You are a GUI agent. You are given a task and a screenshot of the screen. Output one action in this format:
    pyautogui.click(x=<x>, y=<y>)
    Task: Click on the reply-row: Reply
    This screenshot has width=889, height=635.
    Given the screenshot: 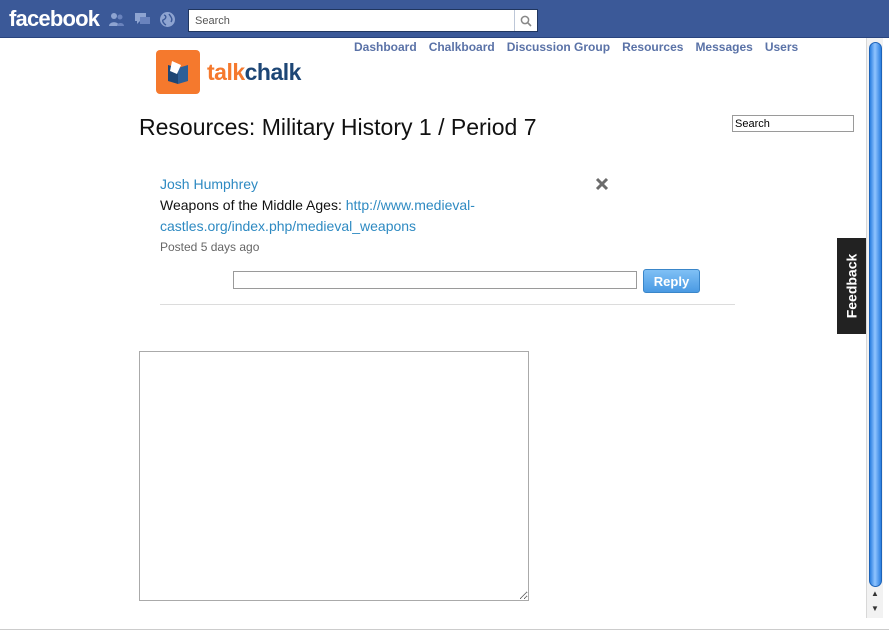 What is the action you would take?
    pyautogui.click(x=468, y=281)
    